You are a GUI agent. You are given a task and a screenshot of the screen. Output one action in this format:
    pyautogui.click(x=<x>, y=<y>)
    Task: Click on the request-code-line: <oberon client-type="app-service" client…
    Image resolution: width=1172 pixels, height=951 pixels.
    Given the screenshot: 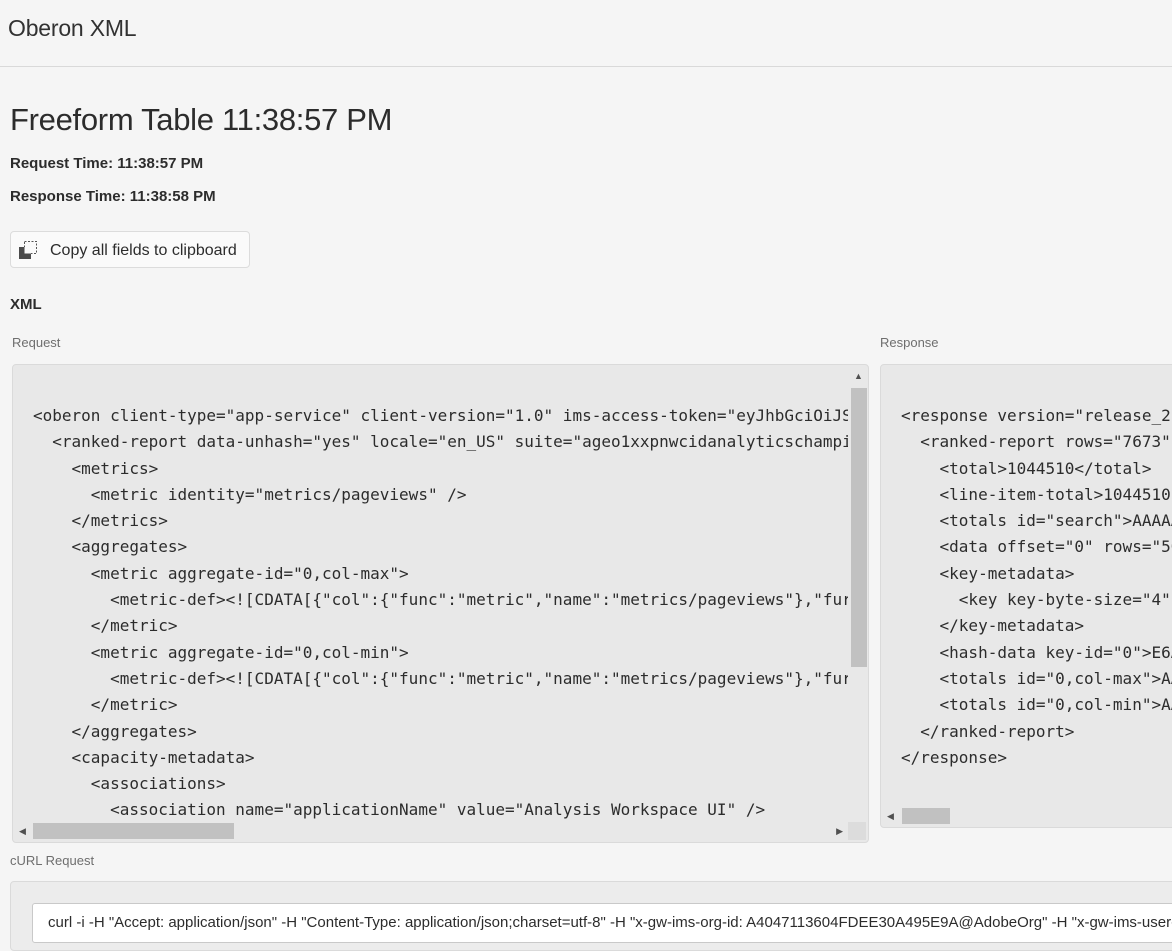 What is the action you would take?
    pyautogui.click(x=440, y=415)
    